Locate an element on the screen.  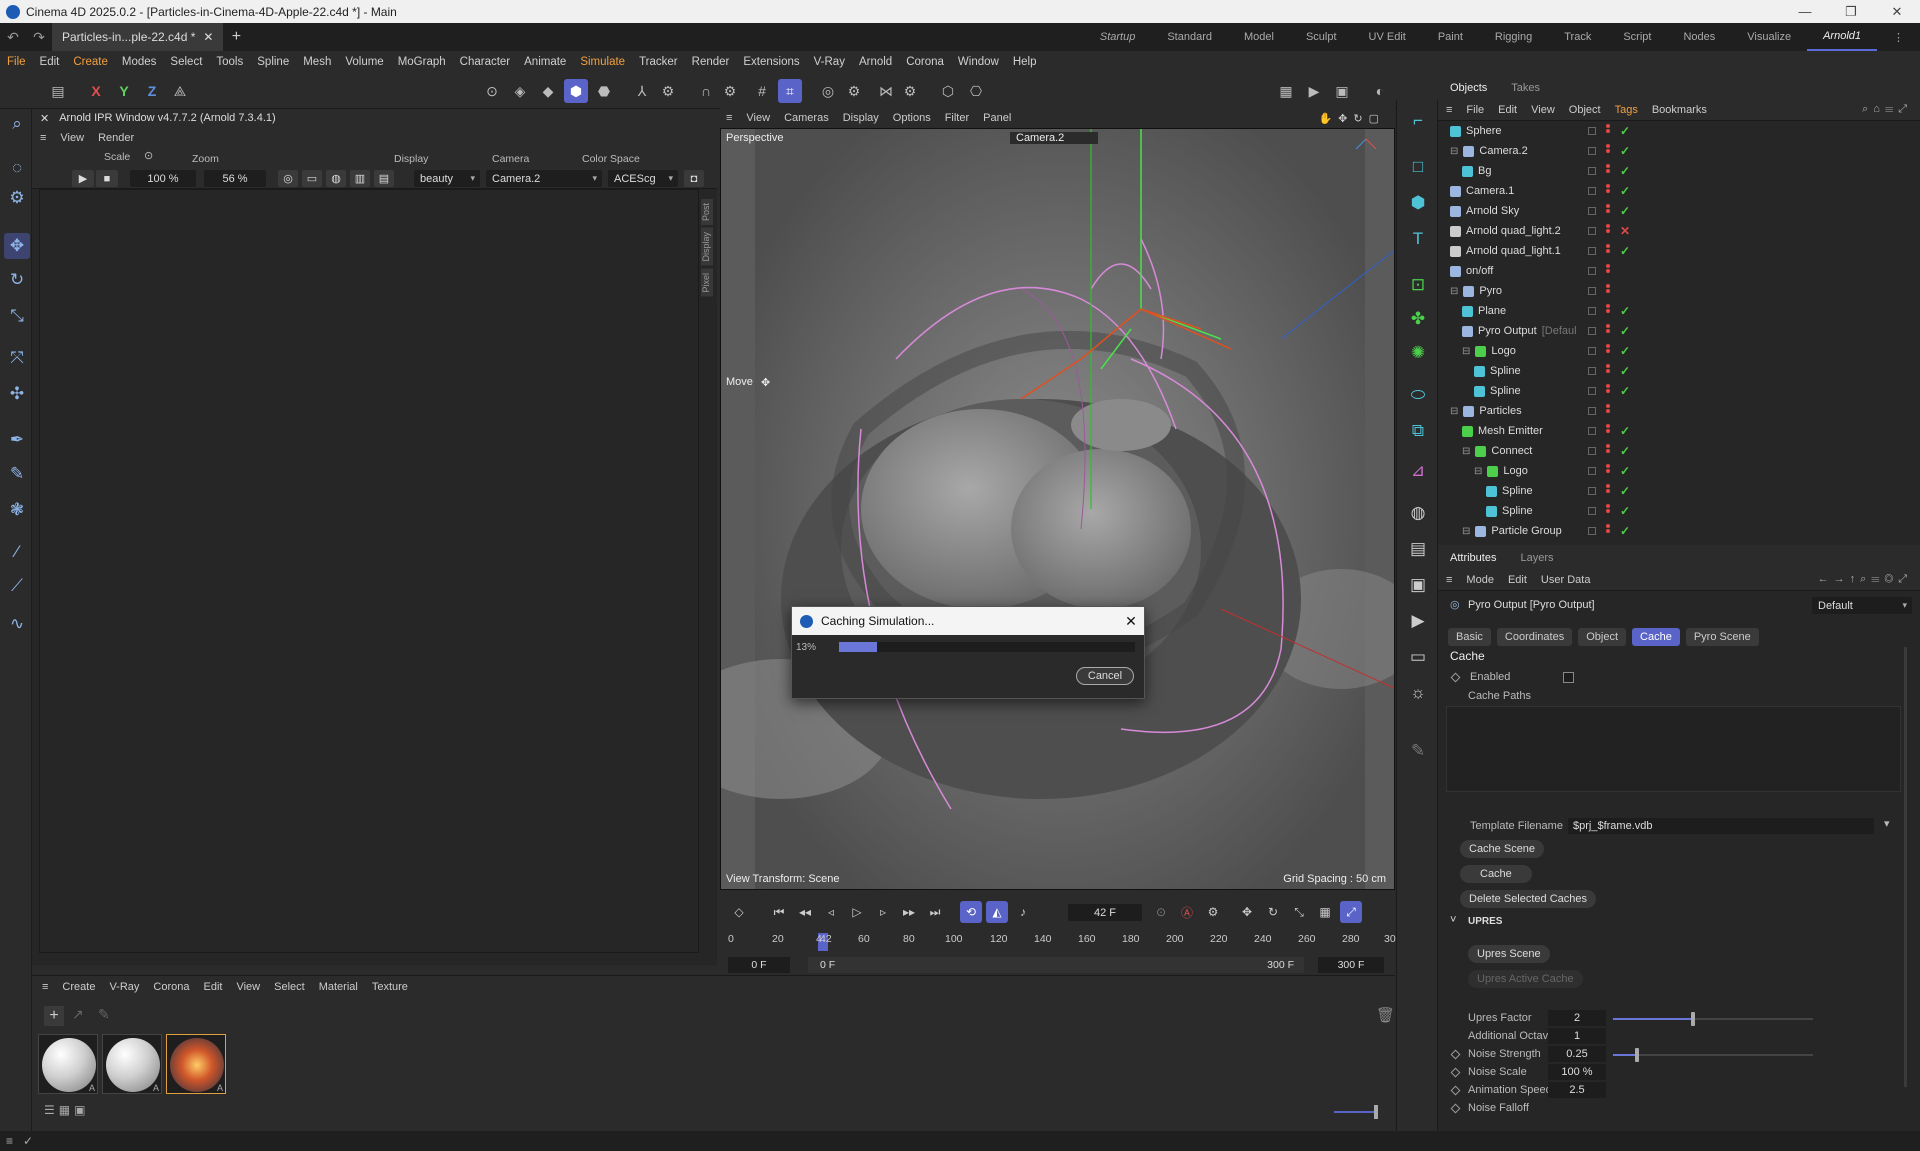
object-row: Bg ✓ is located at coordinates (1673, 171).